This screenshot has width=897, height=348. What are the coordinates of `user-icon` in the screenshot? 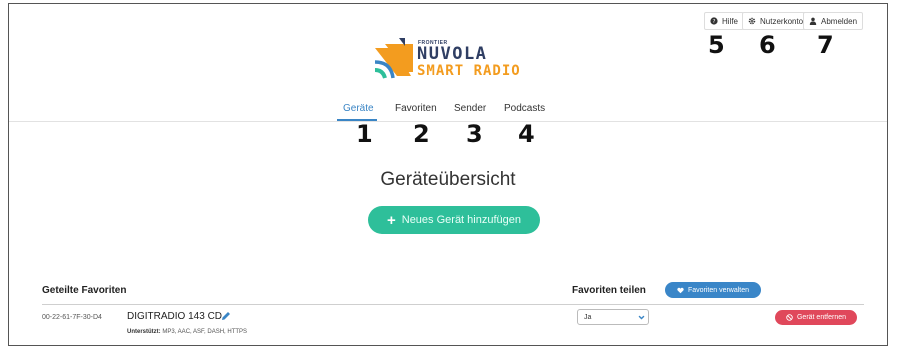 It's located at (813, 21).